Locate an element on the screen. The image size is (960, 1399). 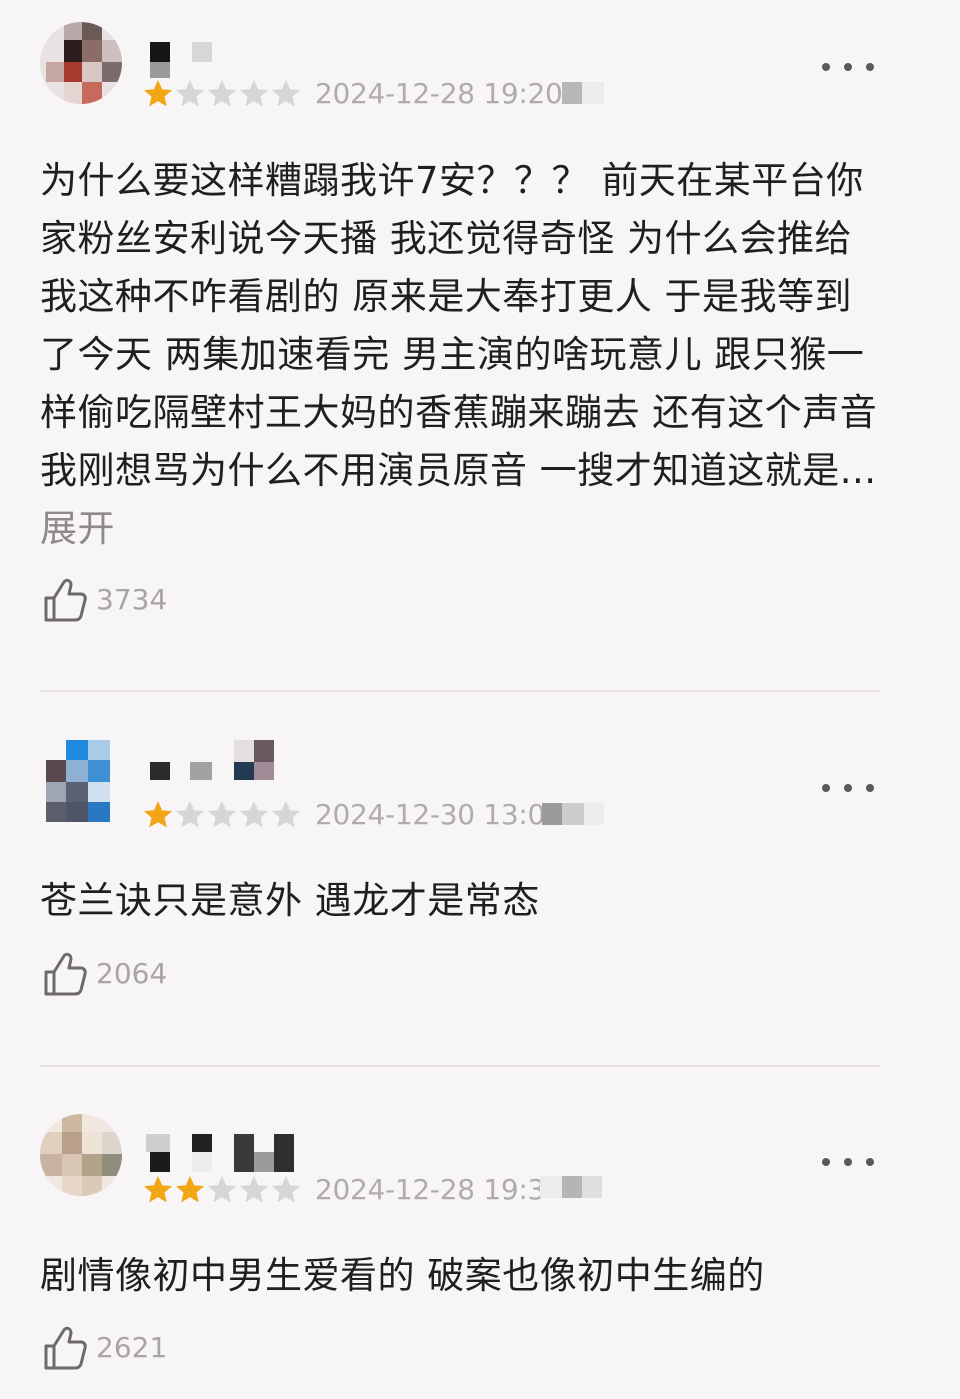
comment-text: 苍兰诀只是意外 遇龙才是常态 is located at coordinates (290, 900).